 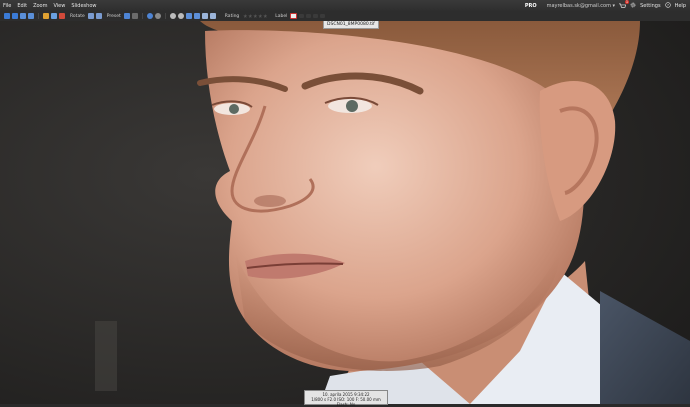 I want to click on notification-badge: 1, so click(x=627, y=2).